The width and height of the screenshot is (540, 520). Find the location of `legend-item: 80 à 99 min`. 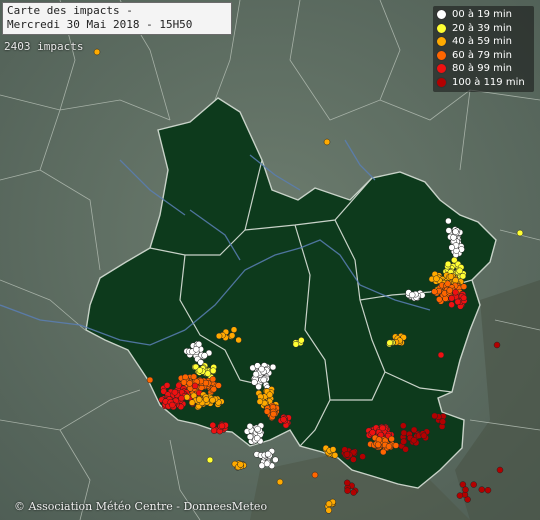

legend-item: 80 à 99 min is located at coordinates (483, 69).